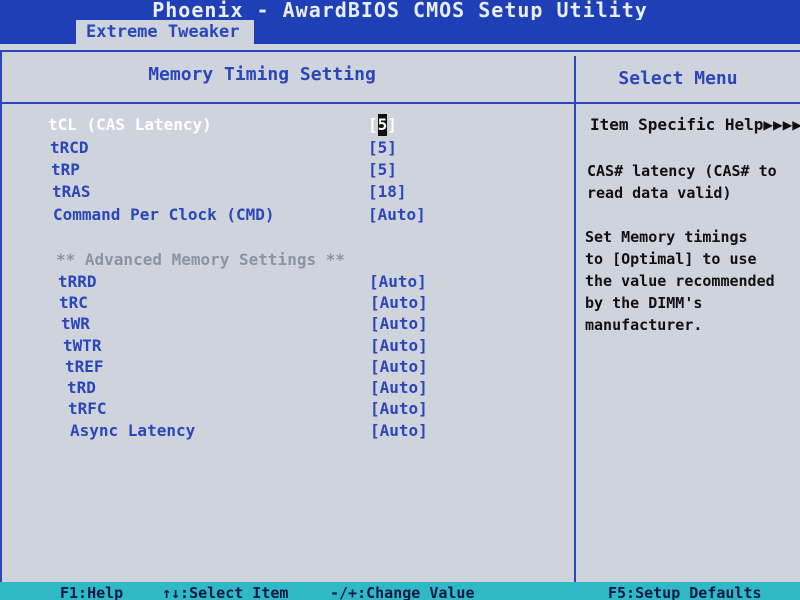  Describe the element at coordinates (259, 303) in the screenshot. I see `setting-row-trc: tRC [Auto]` at that location.